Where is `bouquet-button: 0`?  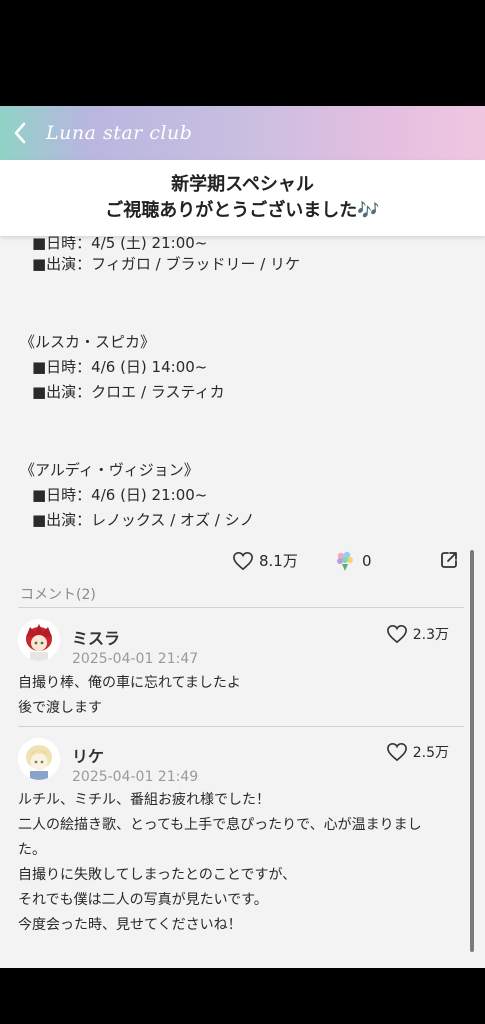
bouquet-button: 0 is located at coordinates (353, 561).